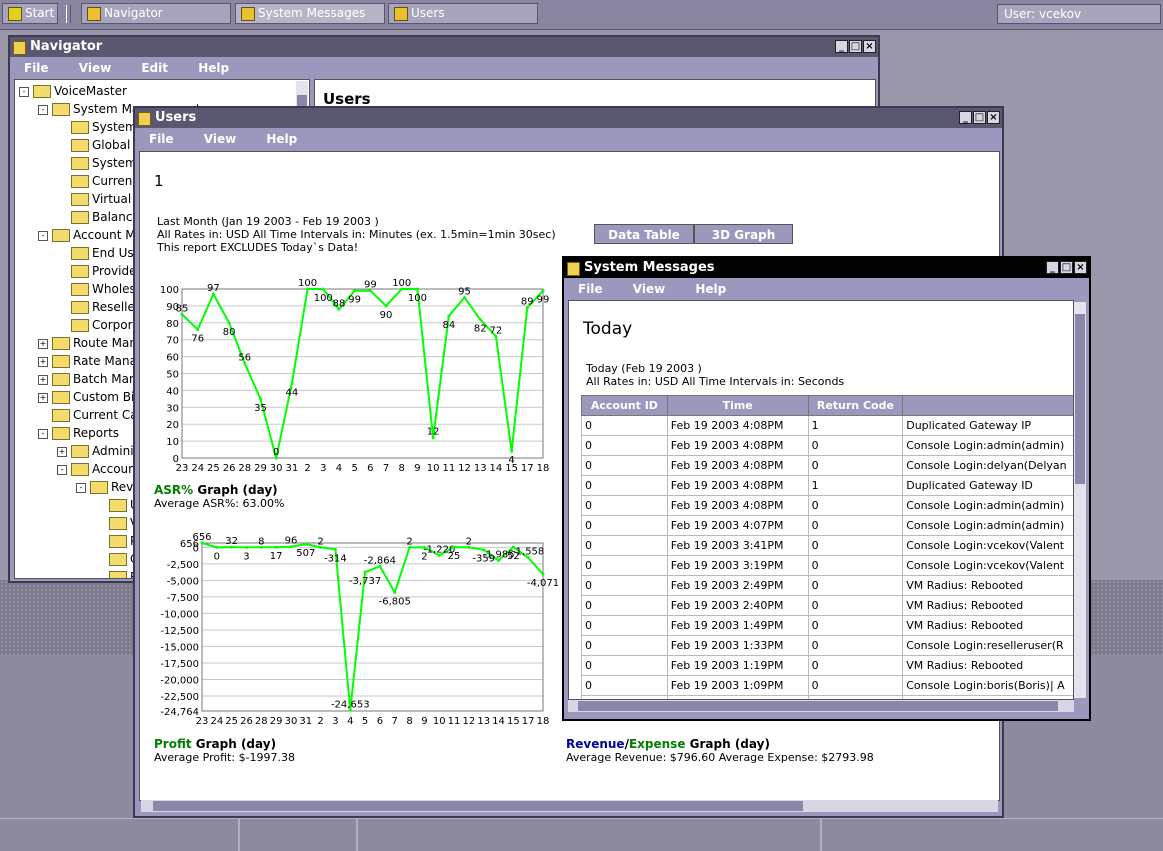 This screenshot has height=851, width=1163. What do you see at coordinates (156, 13) in the screenshot?
I see `task-navigator: Navigator` at bounding box center [156, 13].